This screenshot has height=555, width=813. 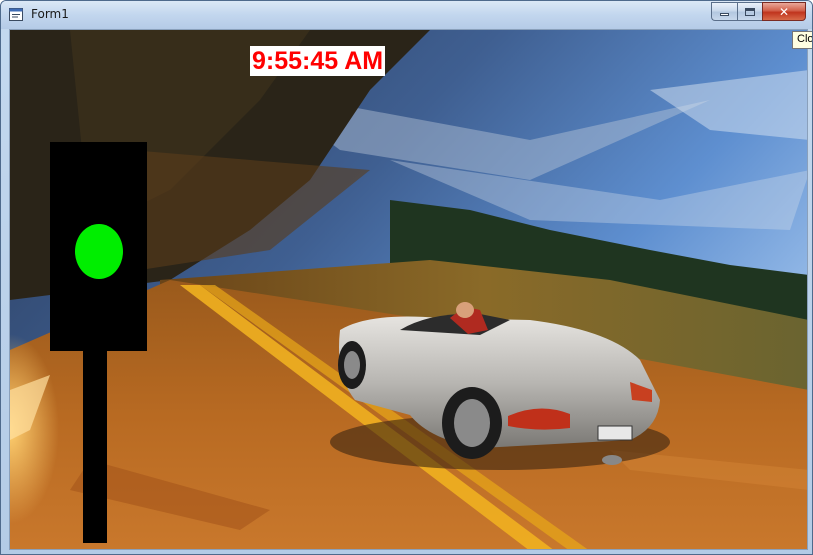 What do you see at coordinates (95, 447) in the screenshot?
I see `traffic-light-pole` at bounding box center [95, 447].